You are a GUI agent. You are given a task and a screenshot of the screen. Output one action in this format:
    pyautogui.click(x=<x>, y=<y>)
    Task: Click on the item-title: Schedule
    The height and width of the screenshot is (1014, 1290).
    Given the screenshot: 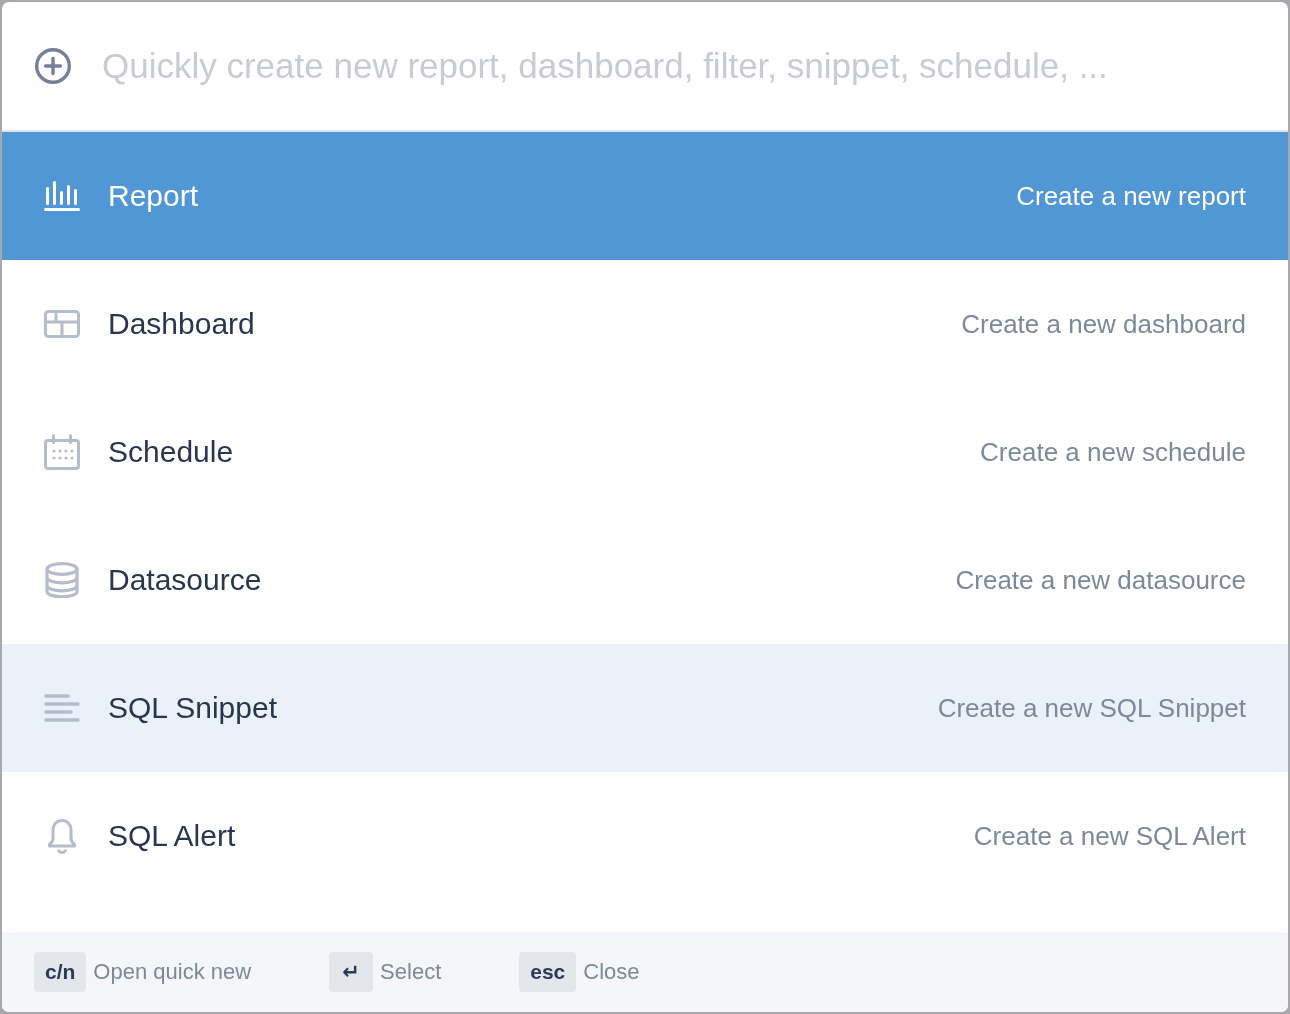 What is the action you would take?
    pyautogui.click(x=171, y=452)
    